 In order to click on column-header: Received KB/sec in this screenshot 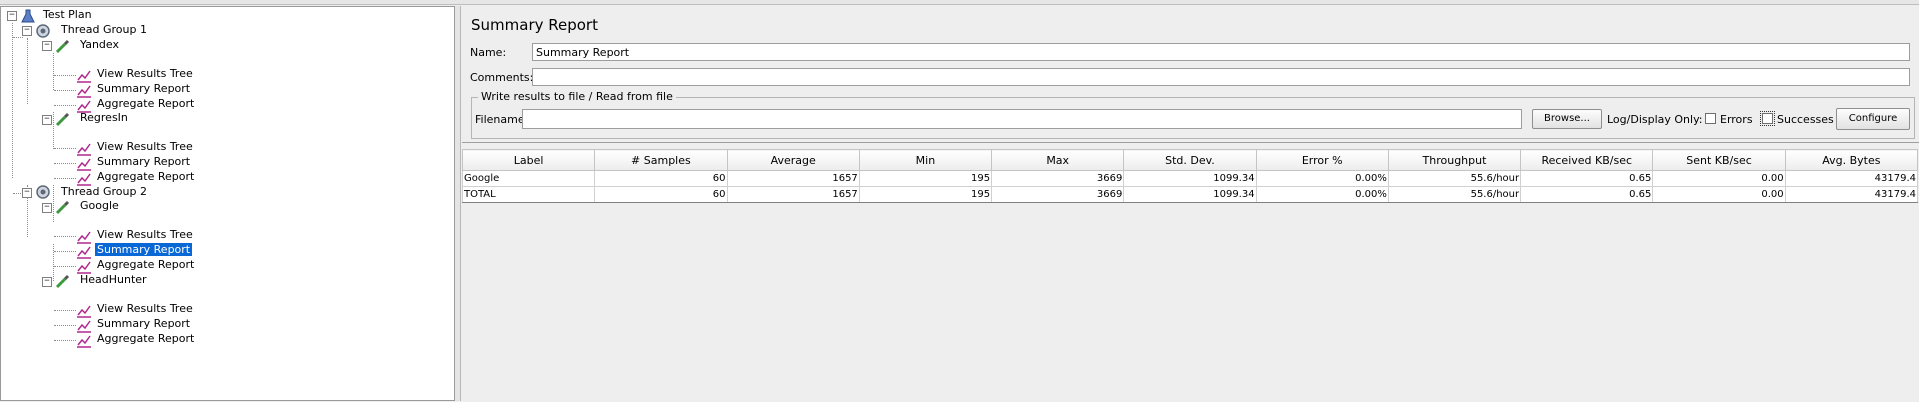, I will do `click(1587, 160)`.